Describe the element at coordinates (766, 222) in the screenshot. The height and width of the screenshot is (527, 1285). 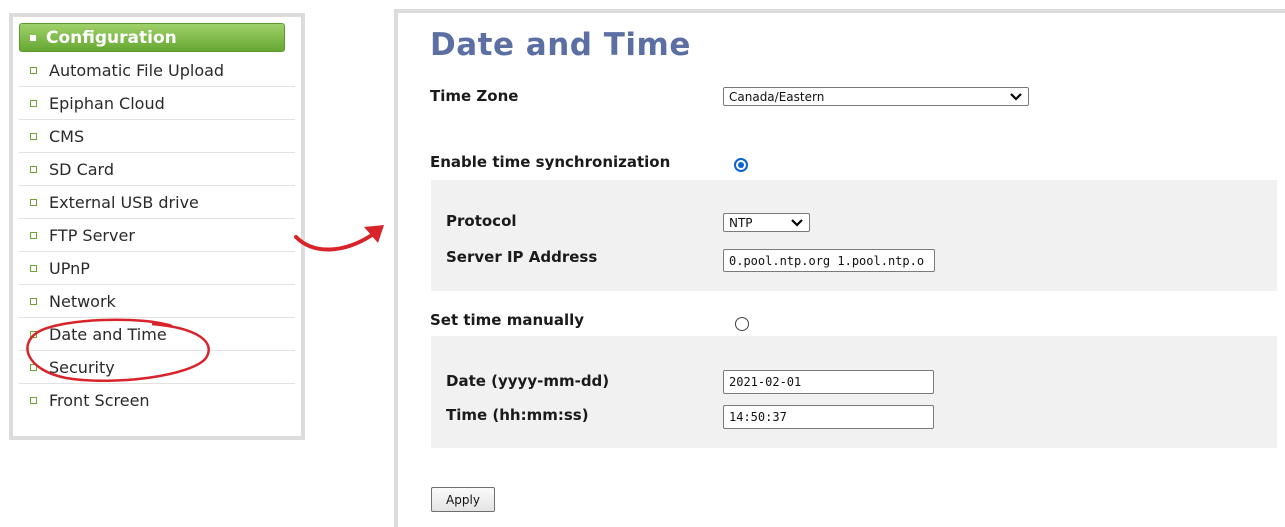
I see `protocol-select: NTP` at that location.